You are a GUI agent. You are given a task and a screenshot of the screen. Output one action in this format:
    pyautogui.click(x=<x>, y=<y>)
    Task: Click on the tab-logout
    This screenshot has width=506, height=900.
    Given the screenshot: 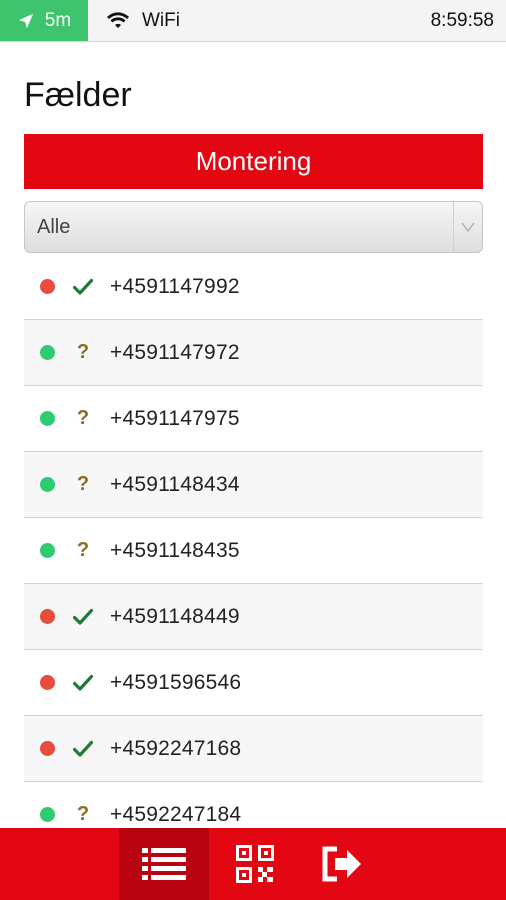 What is the action you would take?
    pyautogui.click(x=343, y=864)
    